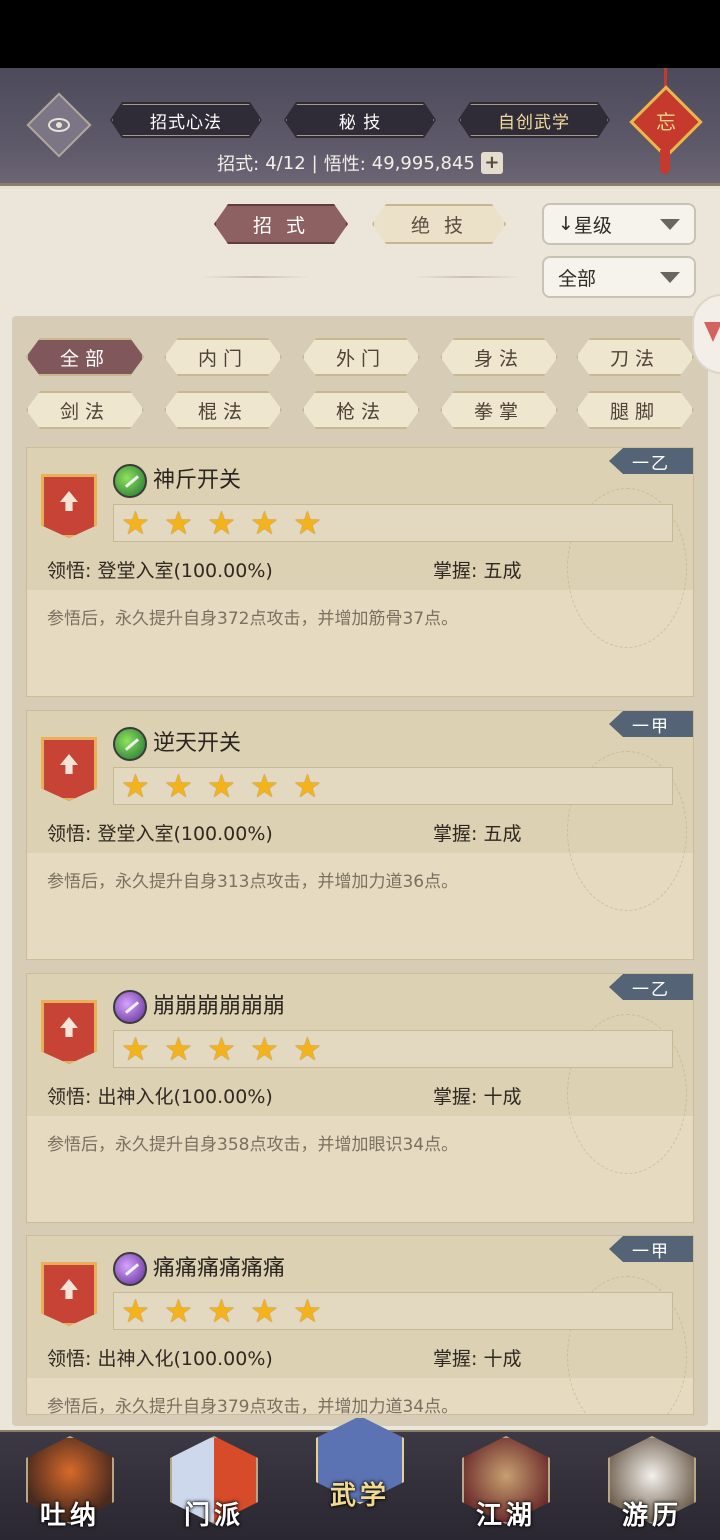 The image size is (720, 1540). What do you see at coordinates (506, 1483) in the screenshot?
I see `nav-jianghu: 江湖` at bounding box center [506, 1483].